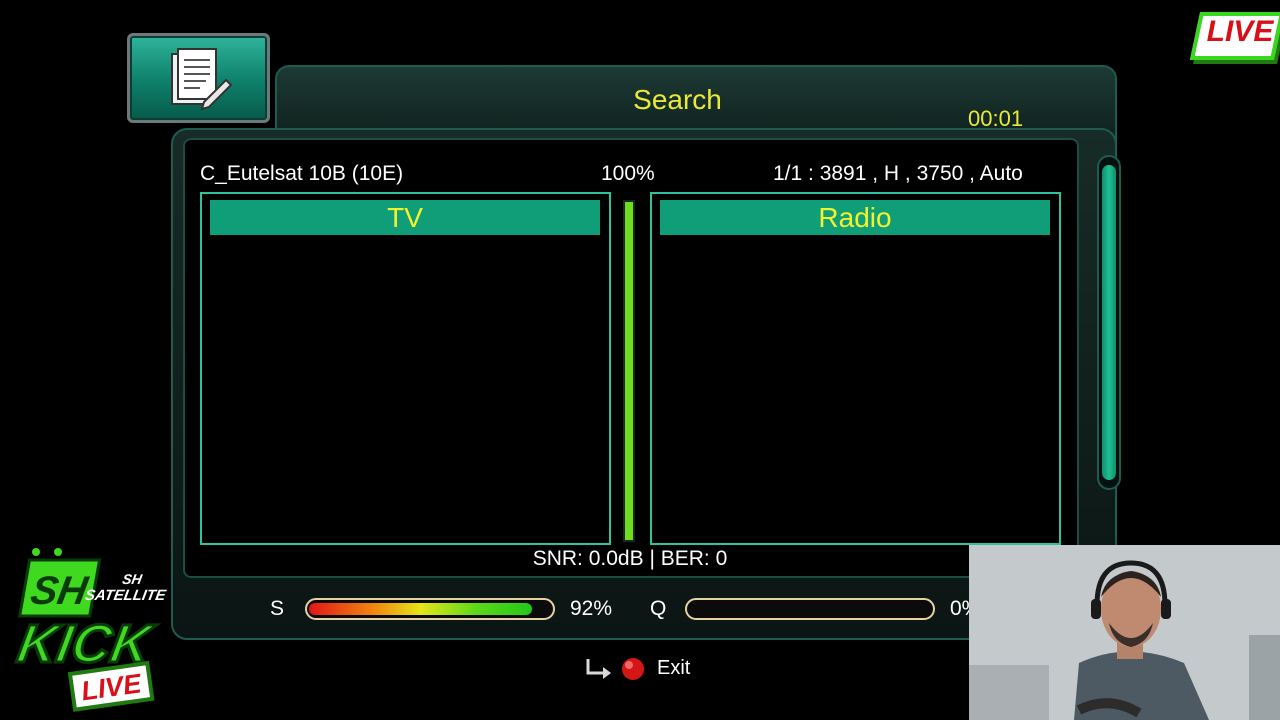  Describe the element at coordinates (855, 217) in the screenshot. I see `radio-list-header: Radio` at that location.